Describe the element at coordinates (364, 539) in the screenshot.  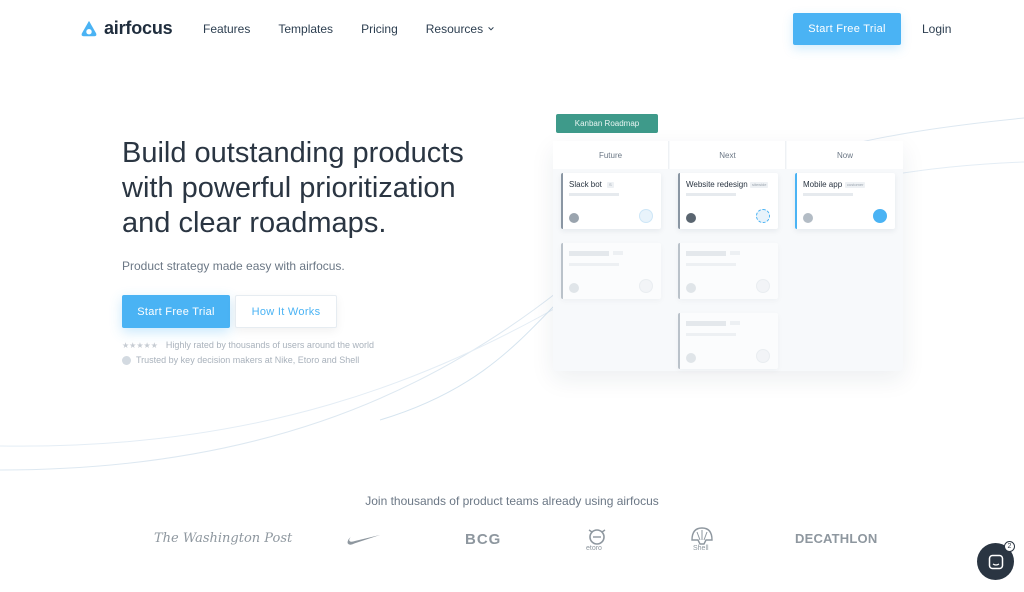
I see `nike-swoosh-icon` at that location.